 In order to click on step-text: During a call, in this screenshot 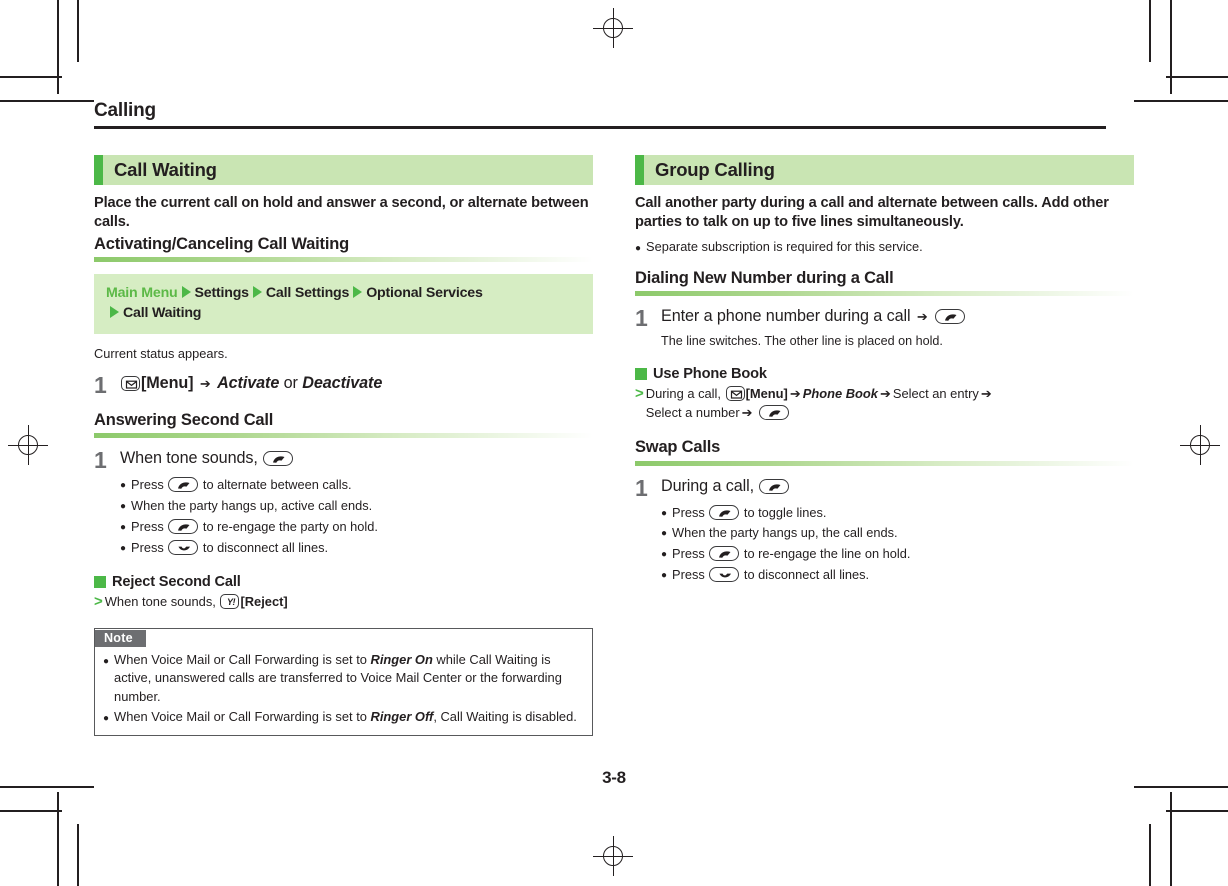, I will do `click(897, 486)`.